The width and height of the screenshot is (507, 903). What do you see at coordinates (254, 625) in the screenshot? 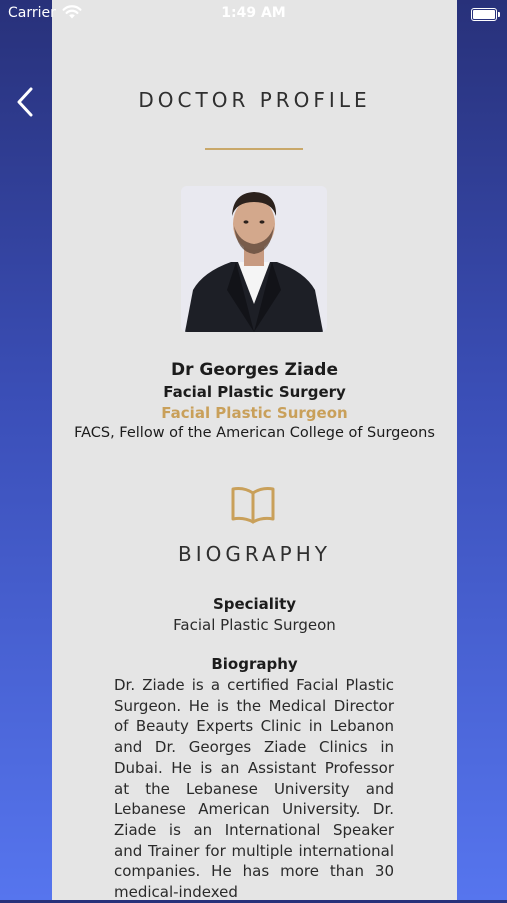
I see `speciality-value: Facial Plastic Surgeon` at bounding box center [254, 625].